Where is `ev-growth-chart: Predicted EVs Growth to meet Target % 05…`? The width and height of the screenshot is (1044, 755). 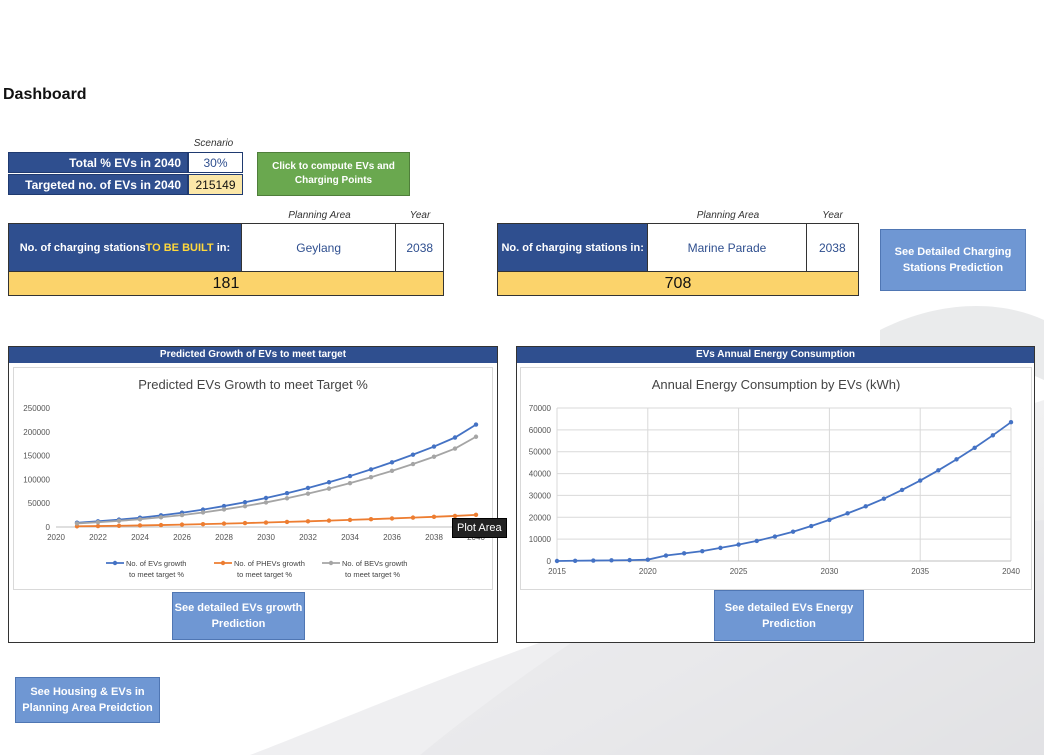
ev-growth-chart: Predicted EVs Growth to meet Target % 05… is located at coordinates (253, 478).